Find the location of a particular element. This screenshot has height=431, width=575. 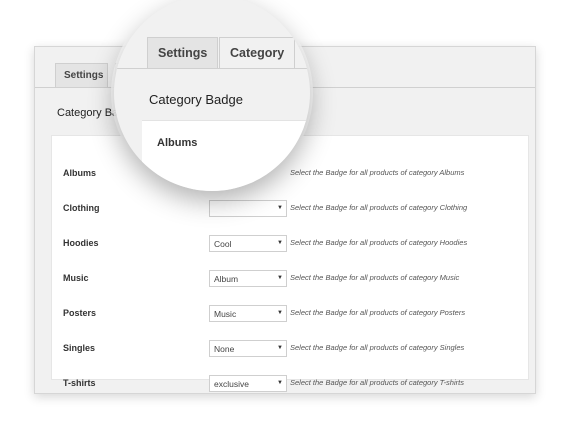

magnified-tab-category: Category is located at coordinates (257, 52).